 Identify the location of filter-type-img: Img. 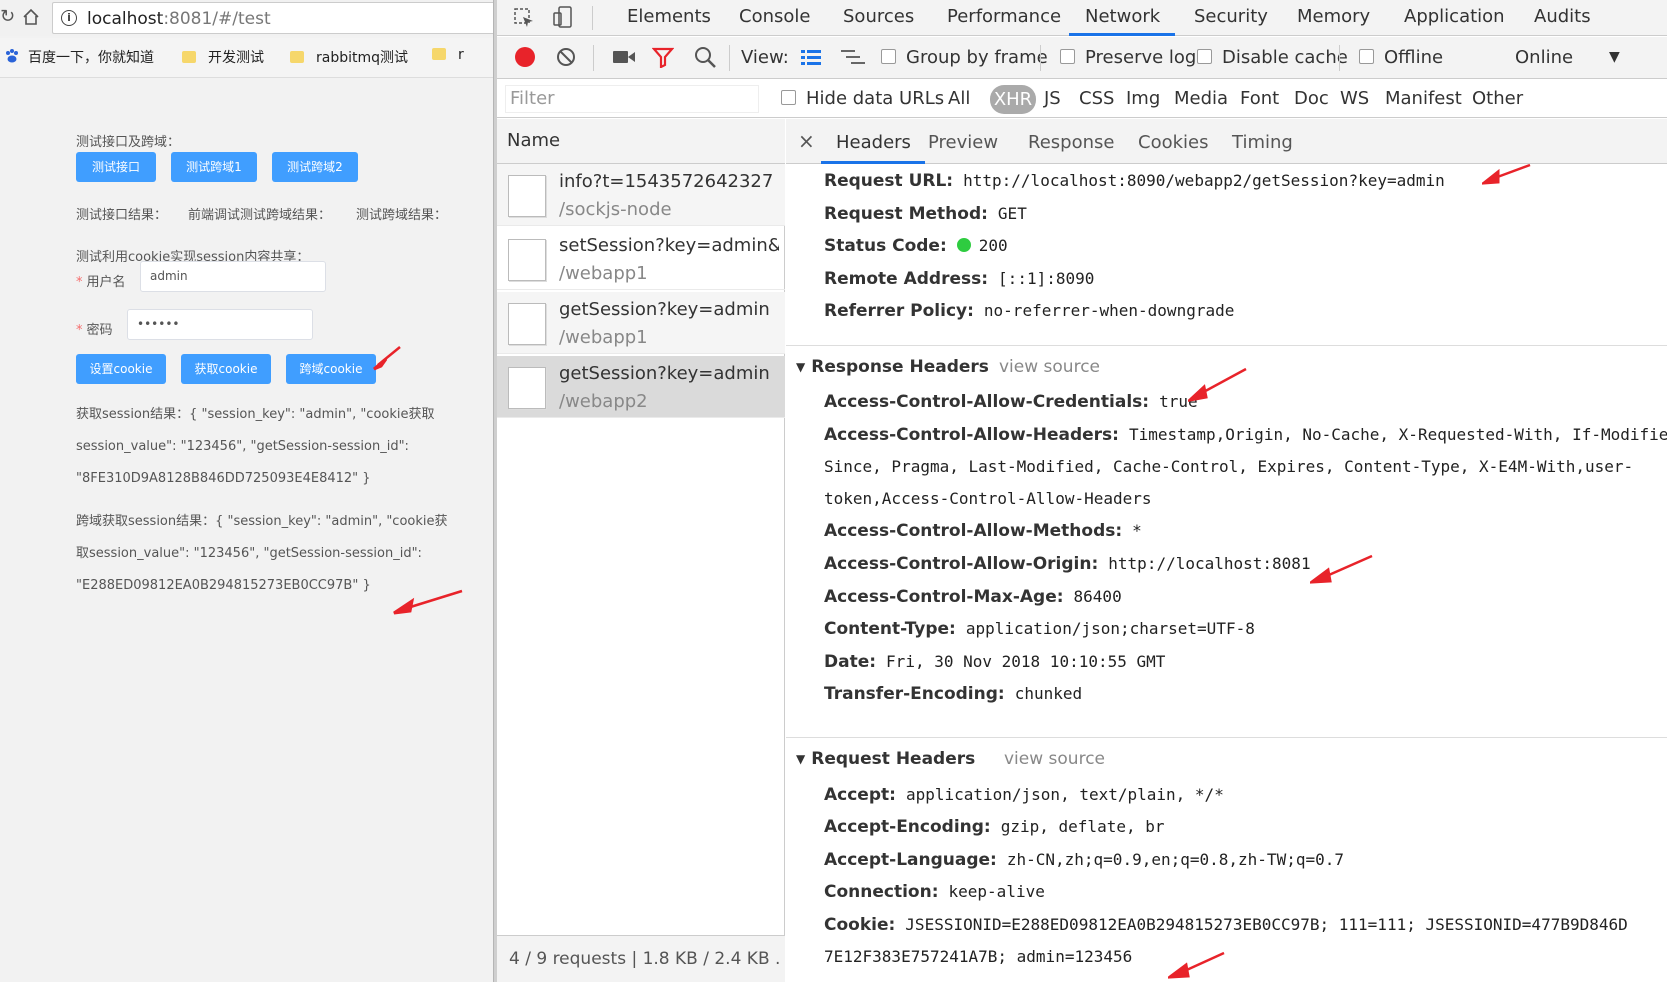
(1143, 98).